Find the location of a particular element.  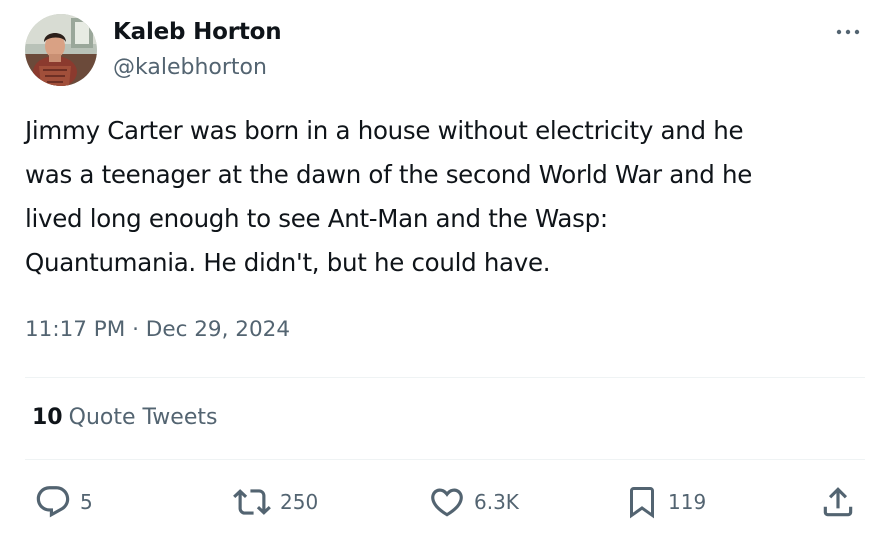

reply-icon is located at coordinates (53, 502).